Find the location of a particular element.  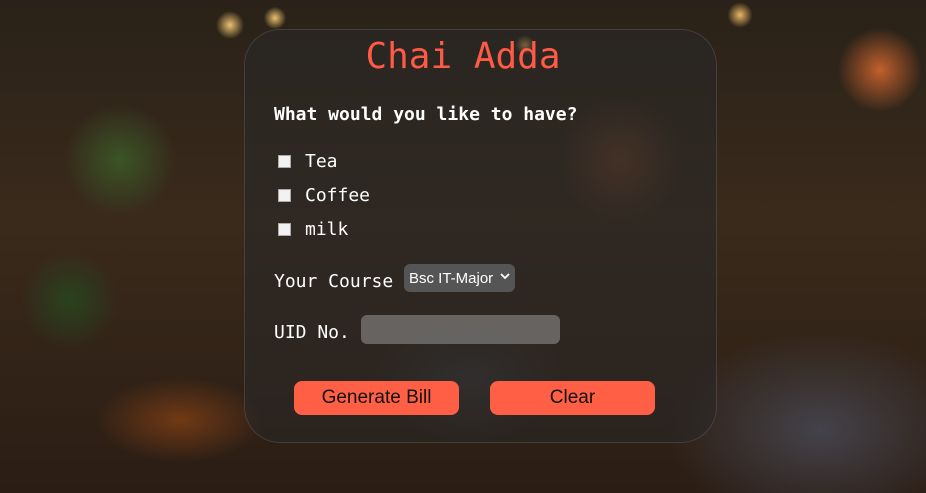

uid-label: UID No. is located at coordinates (312, 332).